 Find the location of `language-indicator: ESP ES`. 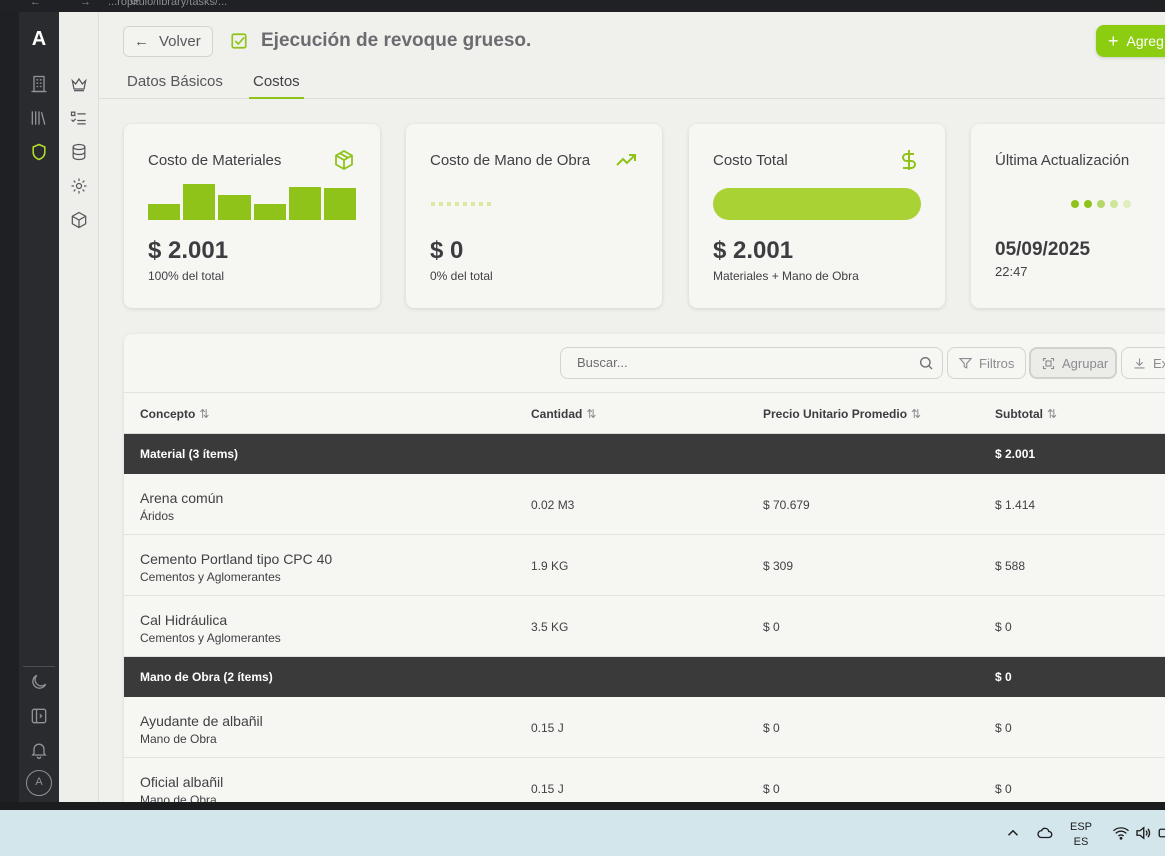

language-indicator: ESP ES is located at coordinates (1081, 835).